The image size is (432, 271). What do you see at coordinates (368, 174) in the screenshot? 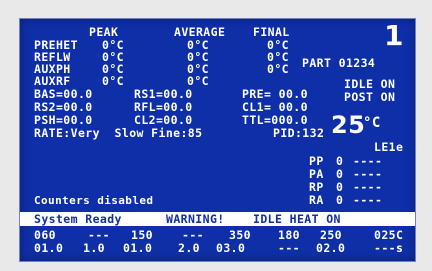
I see `counter-pa-dashes: ----` at bounding box center [368, 174].